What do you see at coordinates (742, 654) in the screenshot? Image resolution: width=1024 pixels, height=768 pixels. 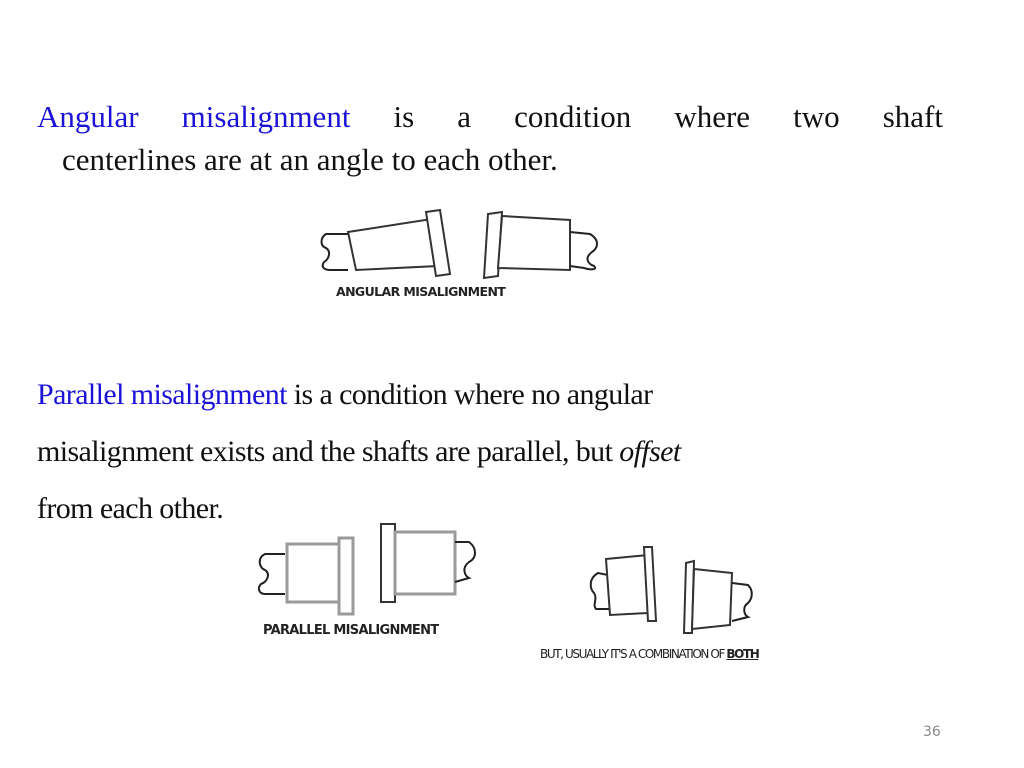 I see `combined-caption-emphasis: BOTH` at bounding box center [742, 654].